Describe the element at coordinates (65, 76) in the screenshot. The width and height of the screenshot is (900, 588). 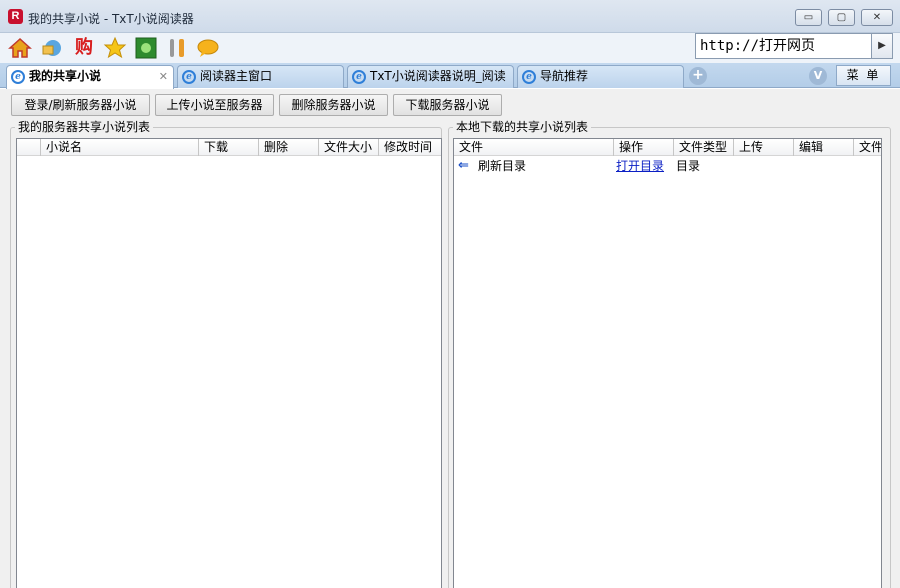
I see `tab-label: 我的共享小说` at that location.